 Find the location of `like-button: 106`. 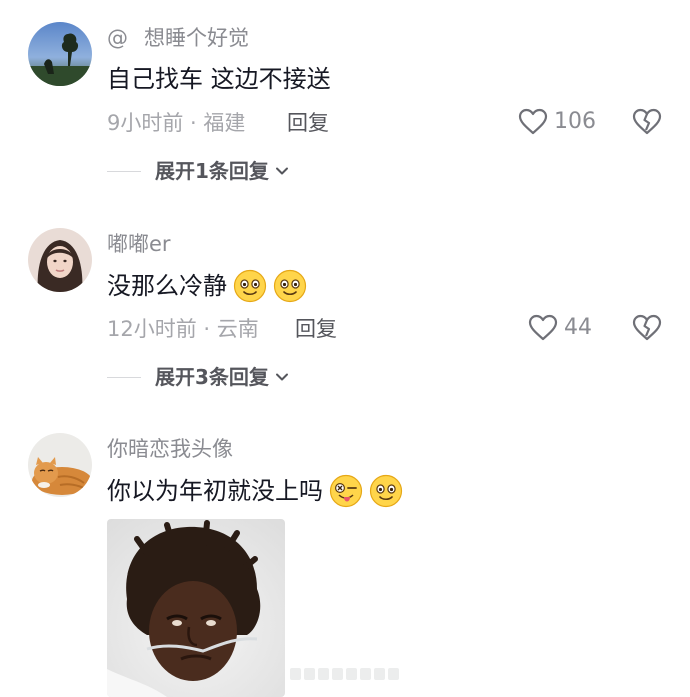

like-button: 106 is located at coordinates (557, 122).